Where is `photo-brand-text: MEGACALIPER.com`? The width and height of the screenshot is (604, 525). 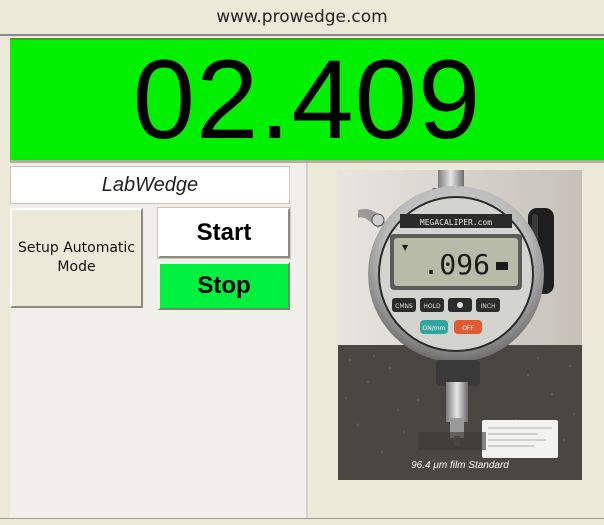
photo-brand-text: MEGACALIPER.com is located at coordinates (456, 222).